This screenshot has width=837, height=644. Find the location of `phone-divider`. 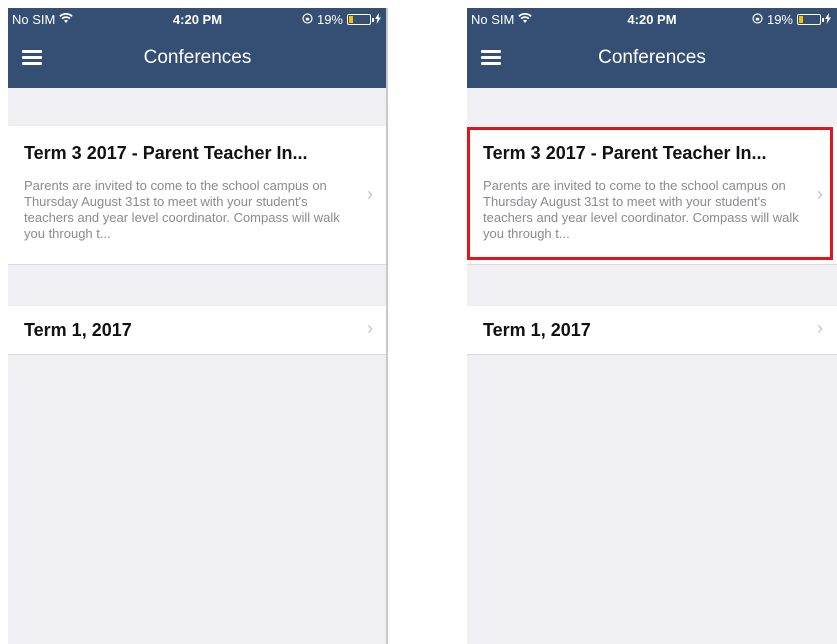

phone-divider is located at coordinates (387, 326).